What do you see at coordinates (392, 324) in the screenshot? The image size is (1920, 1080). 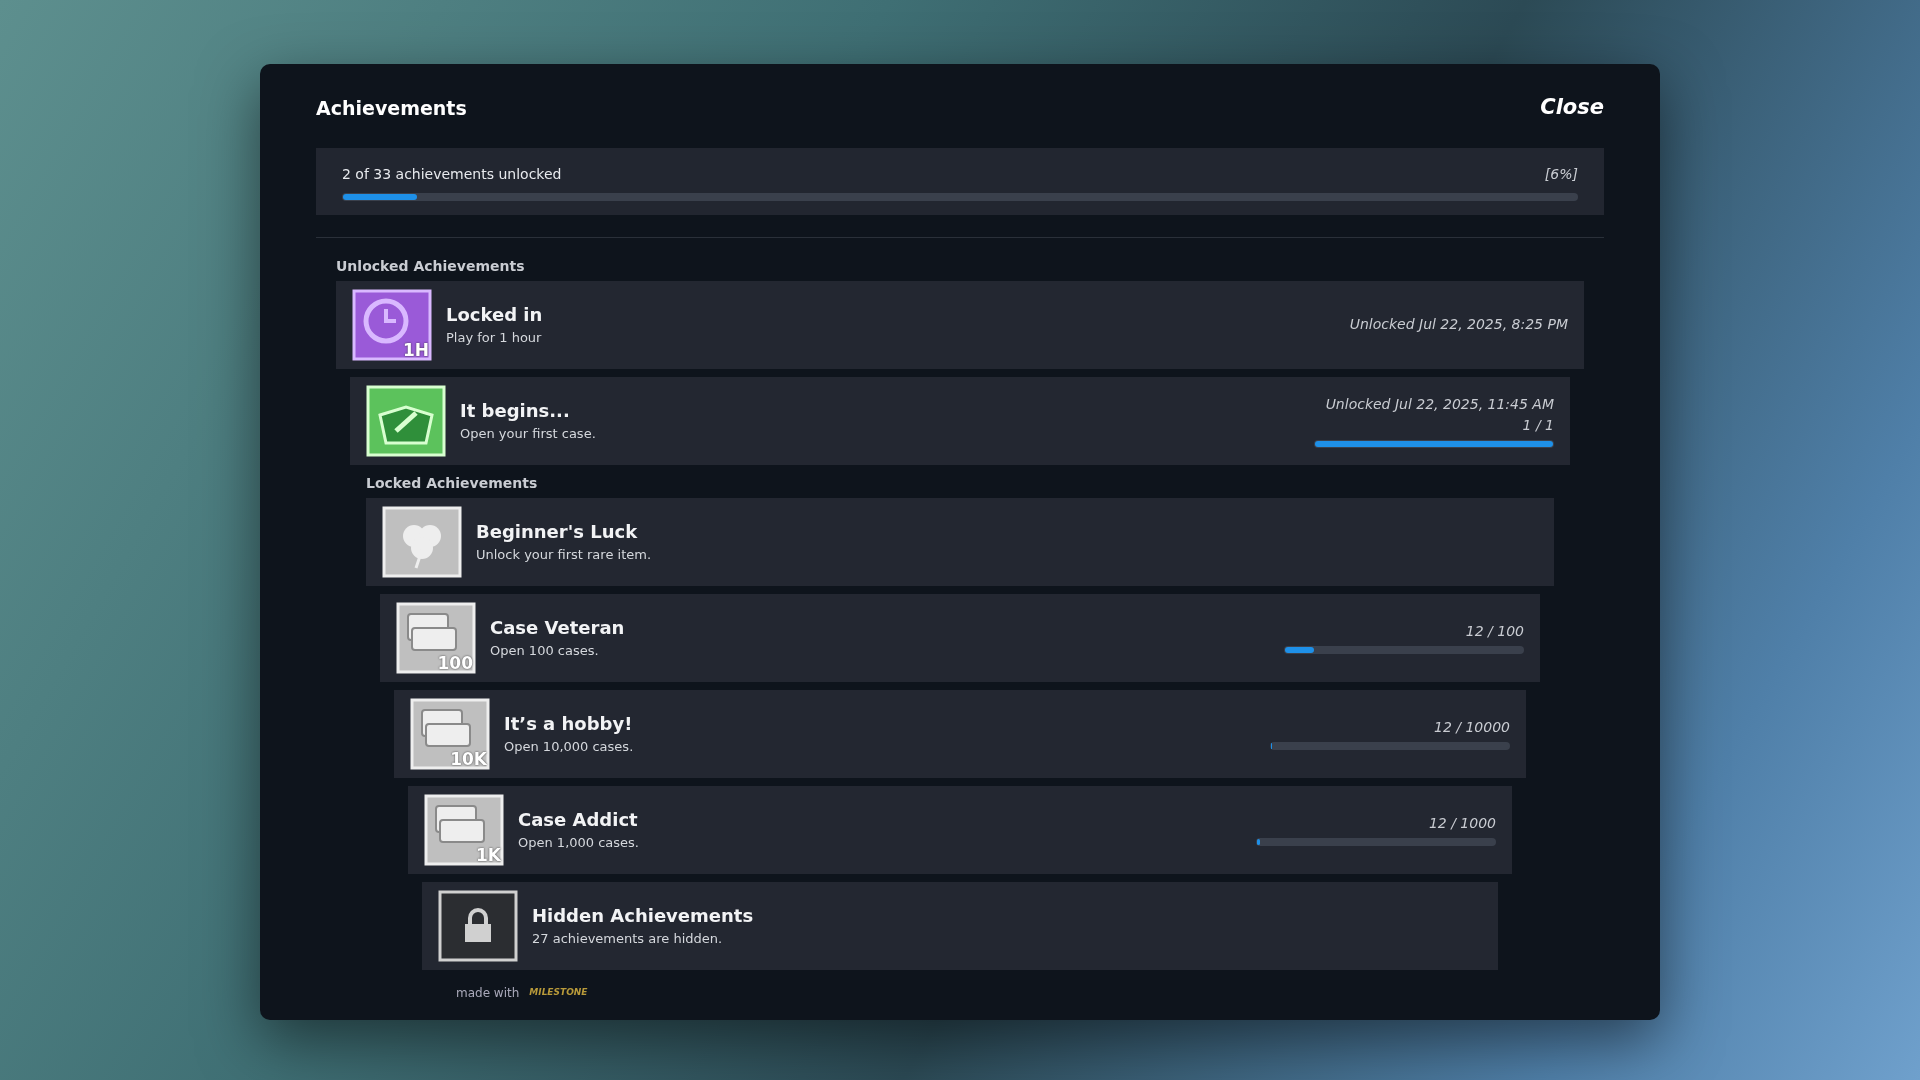 I see `clock-icon` at bounding box center [392, 324].